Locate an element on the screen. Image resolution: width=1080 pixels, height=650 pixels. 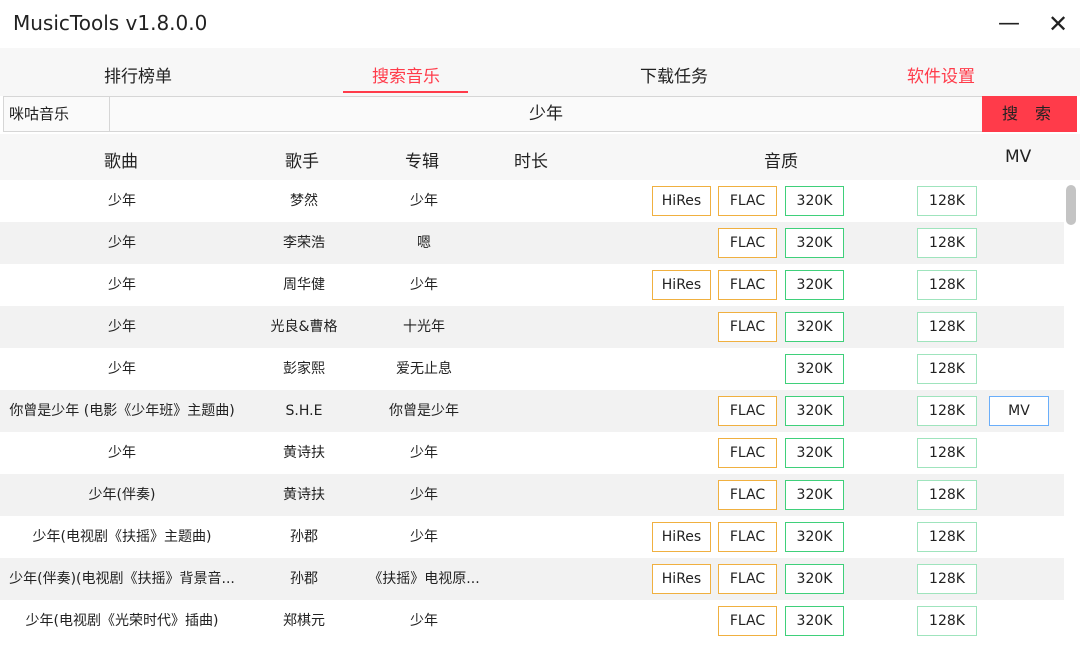
app-title: MusicTools v1.8.0.0 is located at coordinates (110, 23).